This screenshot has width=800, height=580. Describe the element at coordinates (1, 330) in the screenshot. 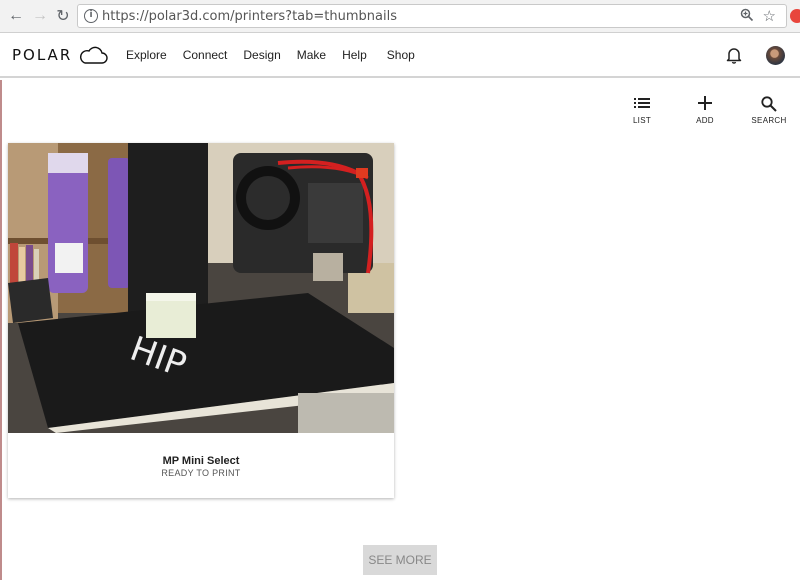

I see `page-edge` at that location.